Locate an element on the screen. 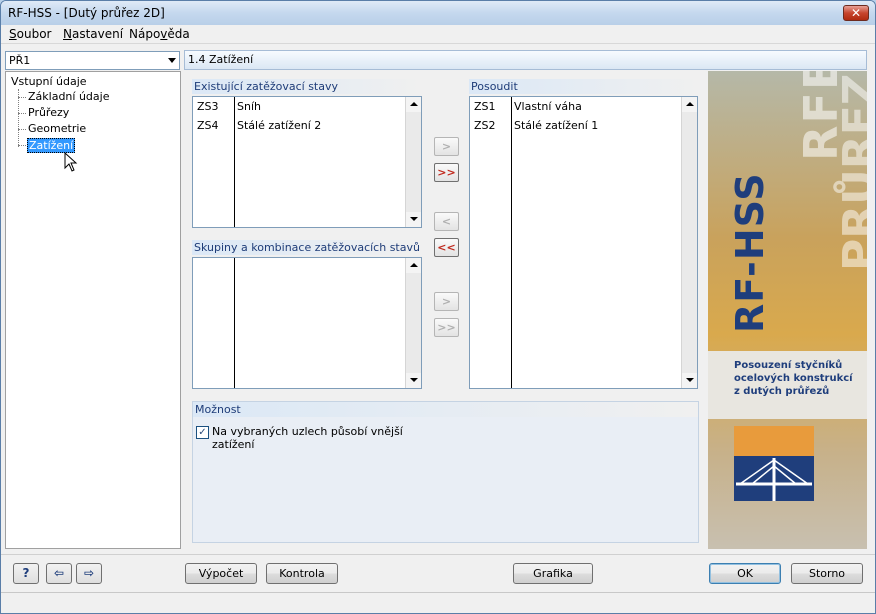 This screenshot has height=614, width=876. remove-one-button: < is located at coordinates (446, 221).